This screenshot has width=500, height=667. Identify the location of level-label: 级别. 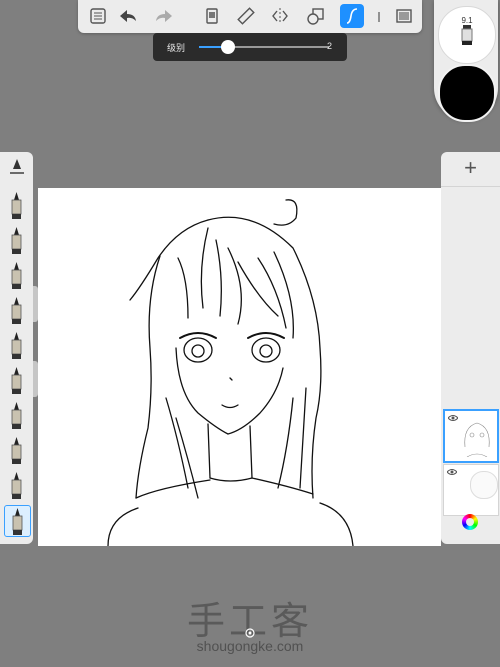
(176, 48).